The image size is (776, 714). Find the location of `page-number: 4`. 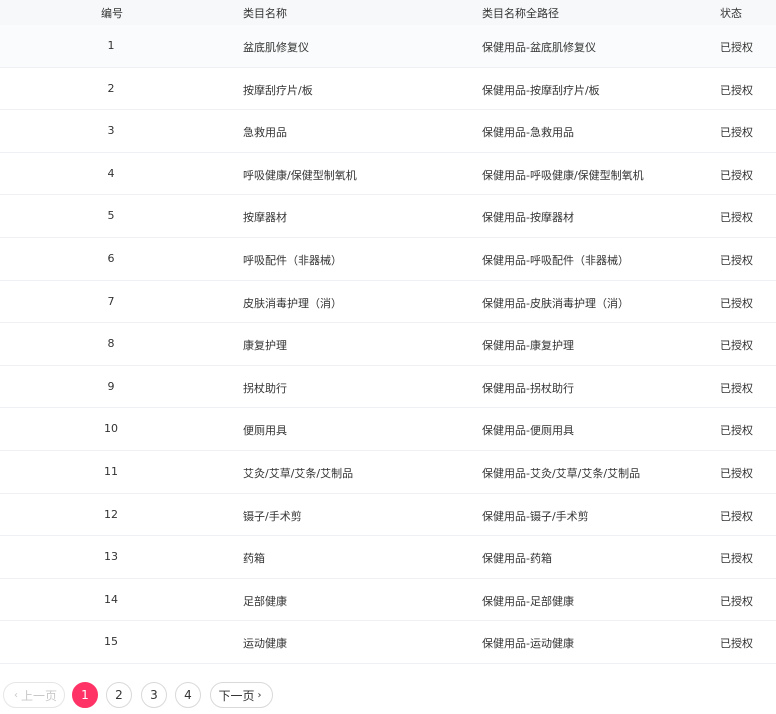

page-number: 4 is located at coordinates (188, 695).